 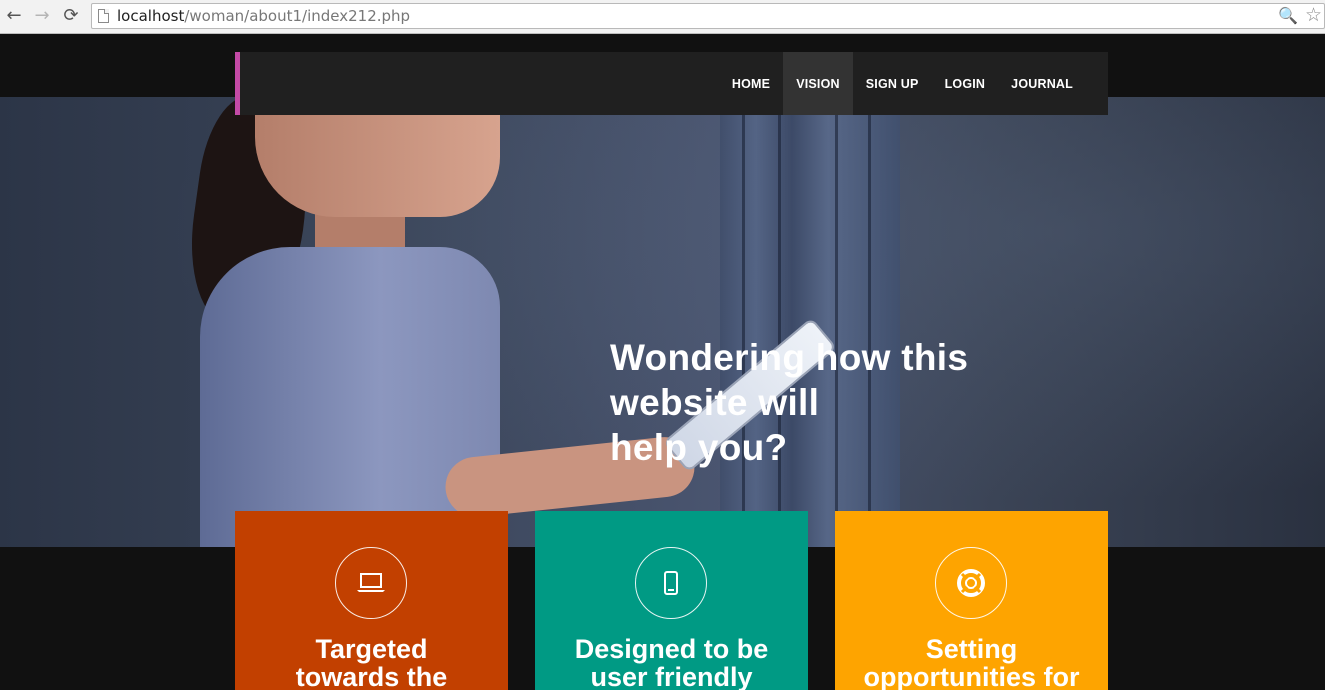 I want to click on mobile-icon, so click(x=671, y=583).